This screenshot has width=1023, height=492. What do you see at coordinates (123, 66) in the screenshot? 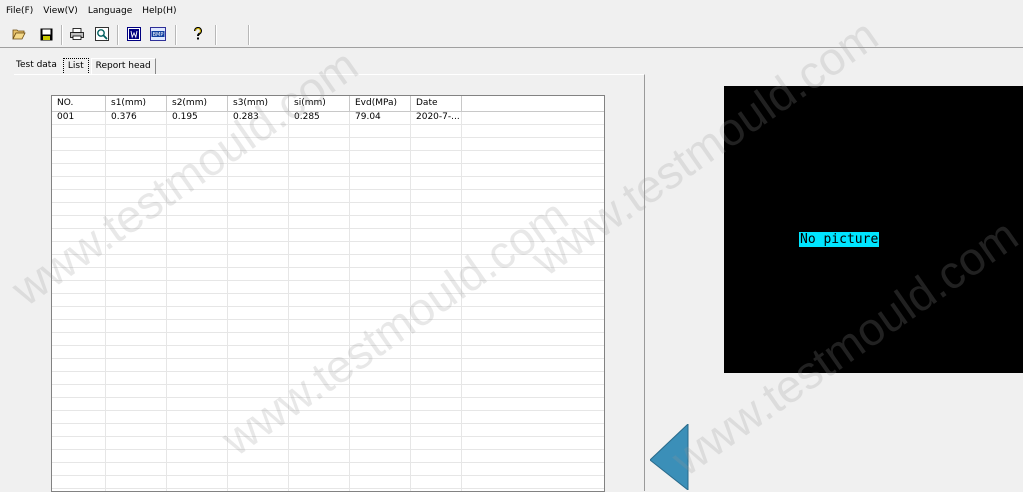
I see `tab-report-head: Report head` at bounding box center [123, 66].